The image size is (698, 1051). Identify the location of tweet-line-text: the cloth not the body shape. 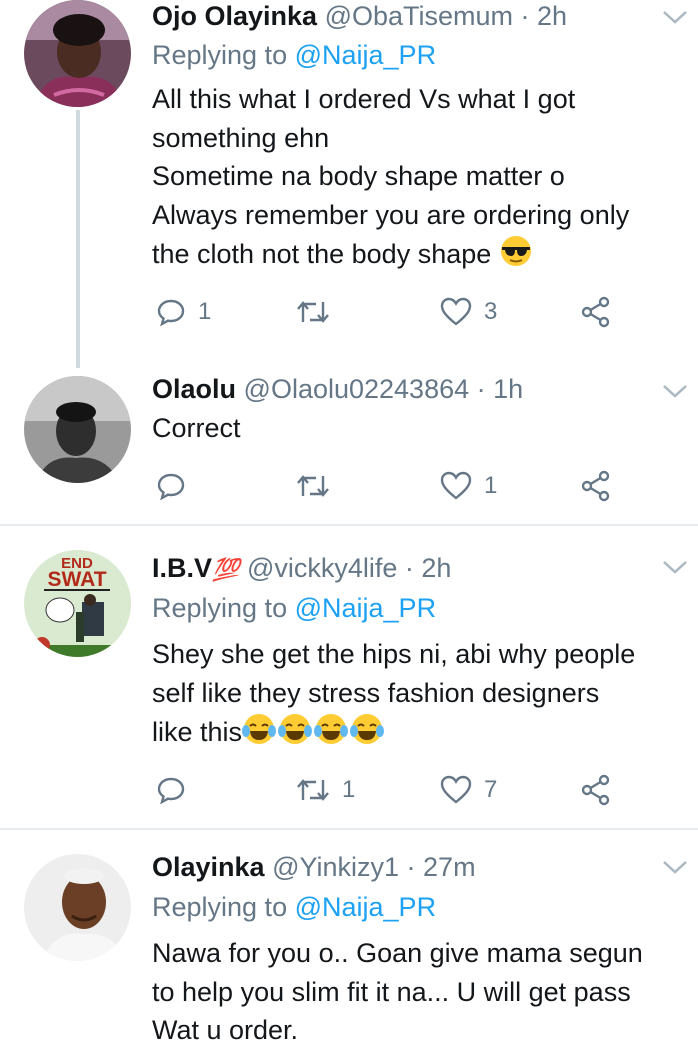
(322, 254).